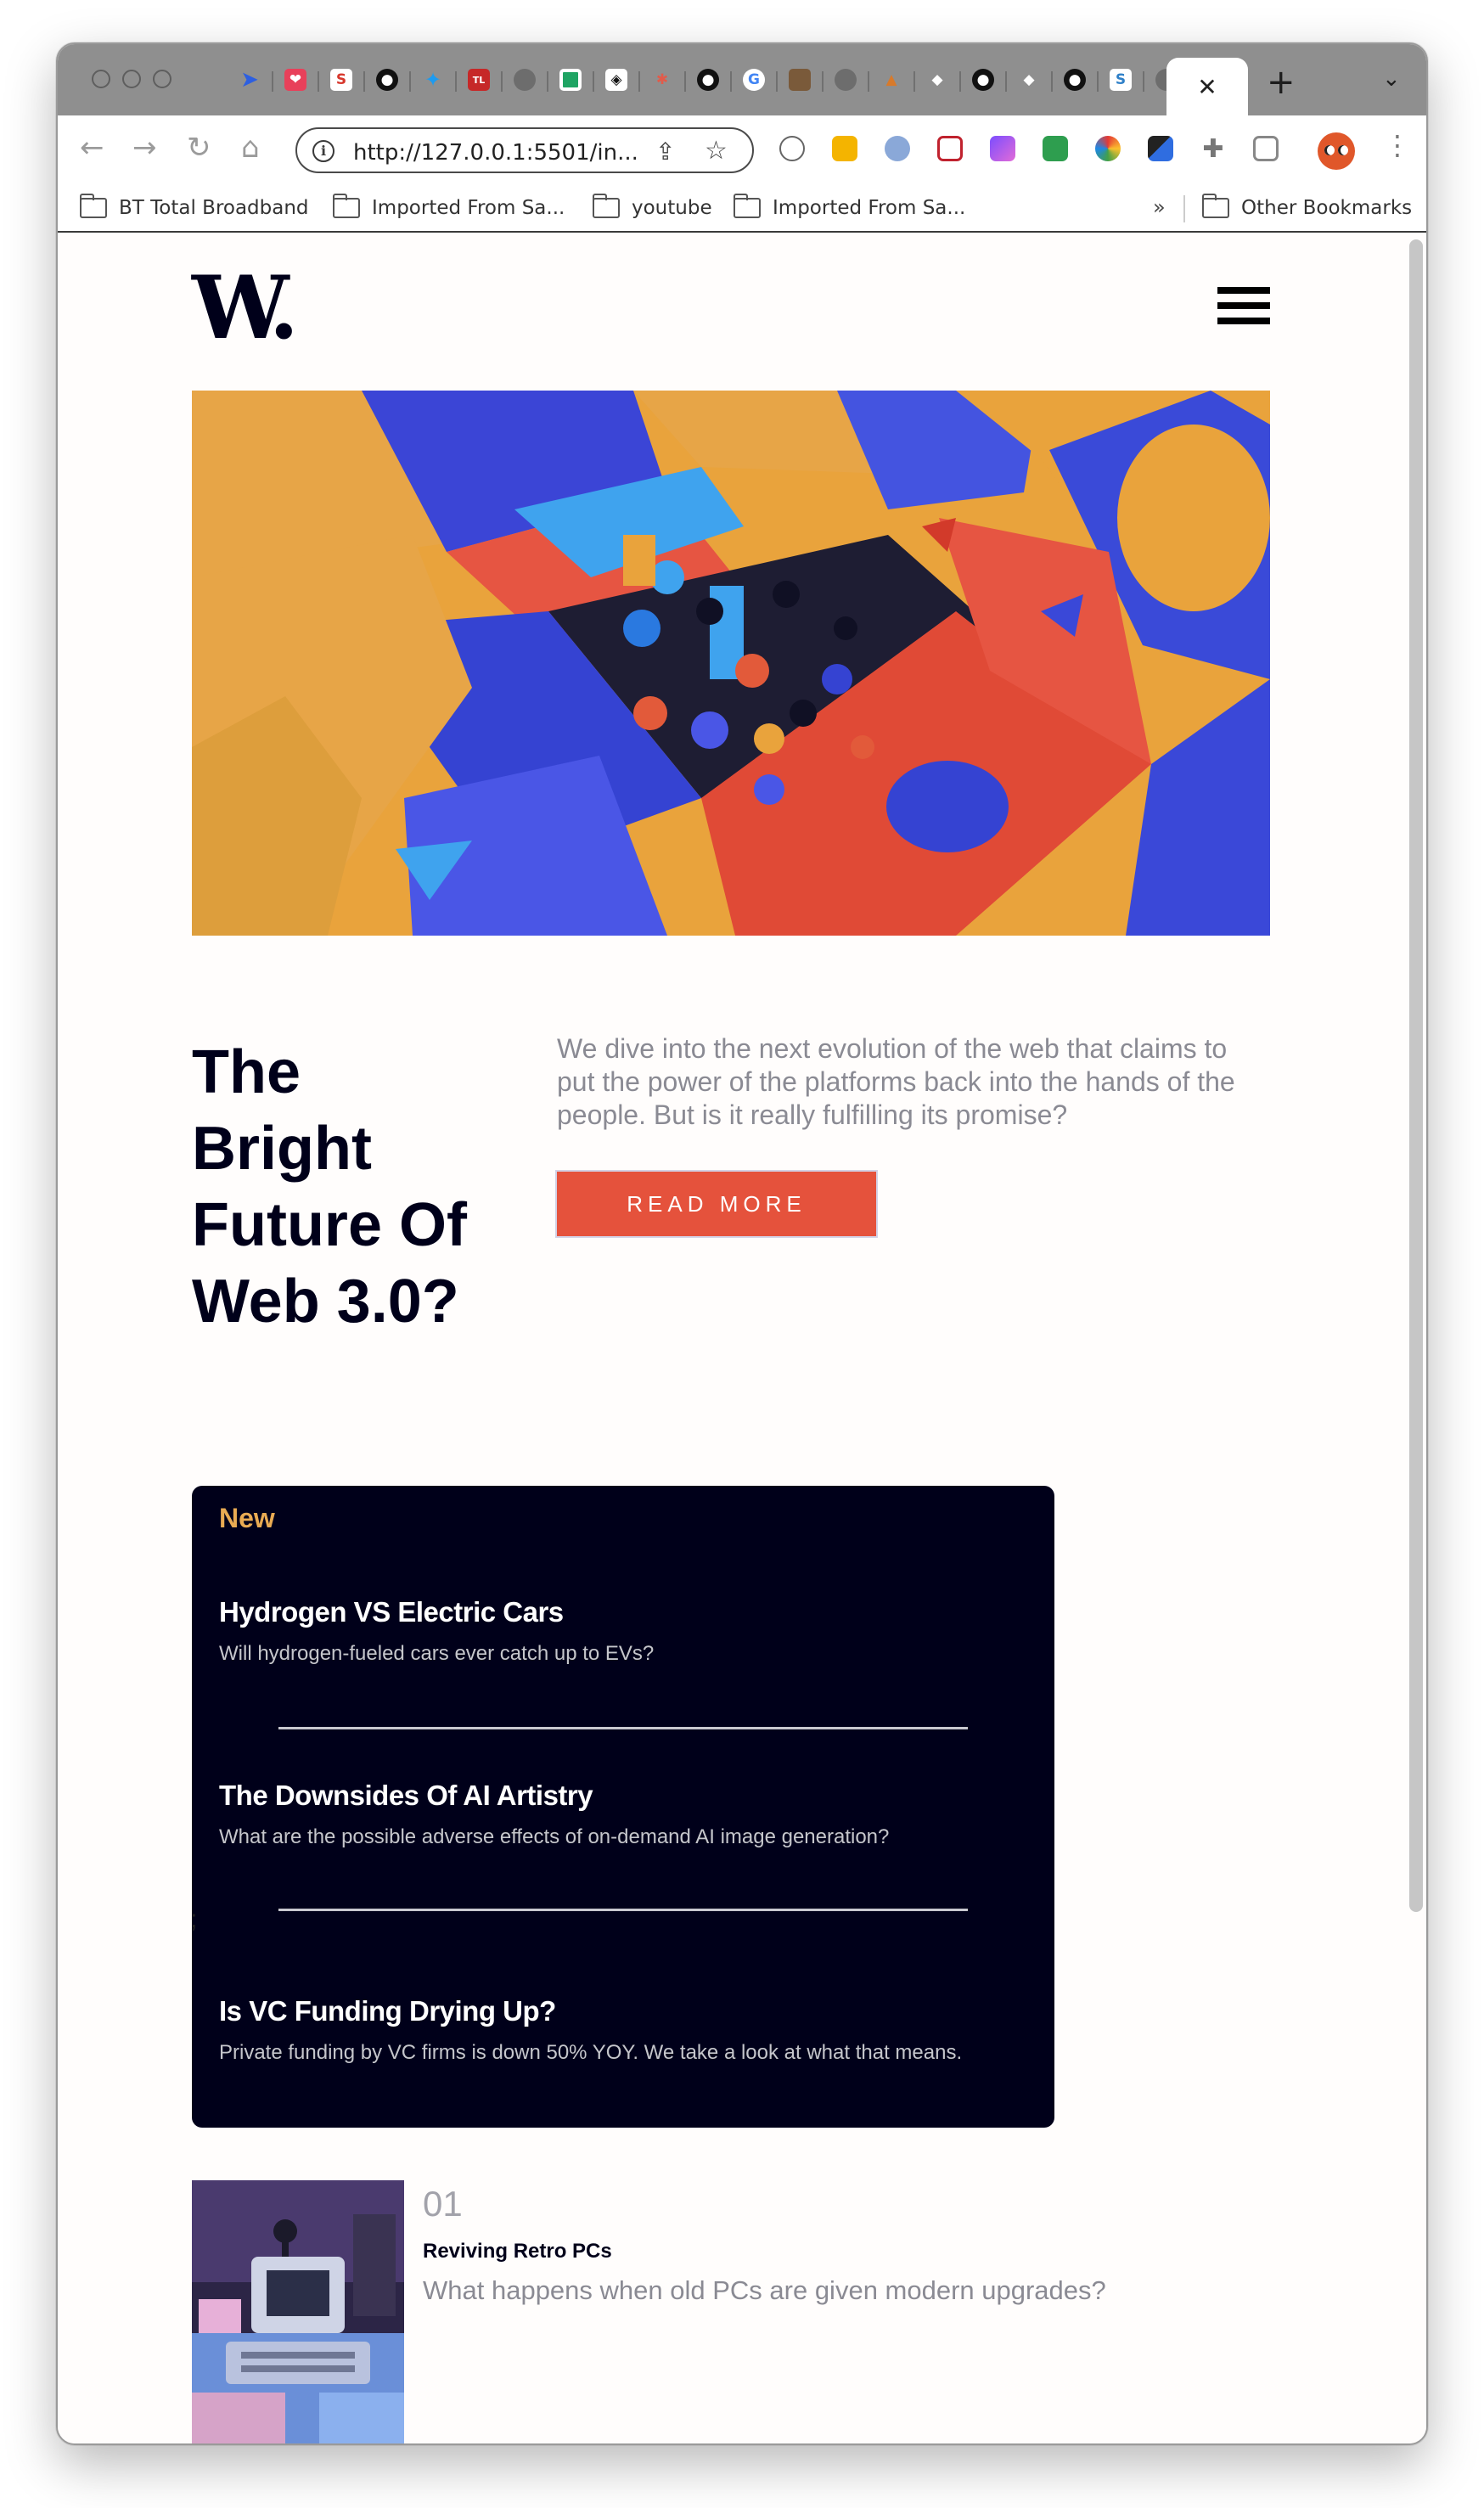 The height and width of the screenshot is (2508, 1484). What do you see at coordinates (1416, 1075) in the screenshot?
I see `scrollbar` at bounding box center [1416, 1075].